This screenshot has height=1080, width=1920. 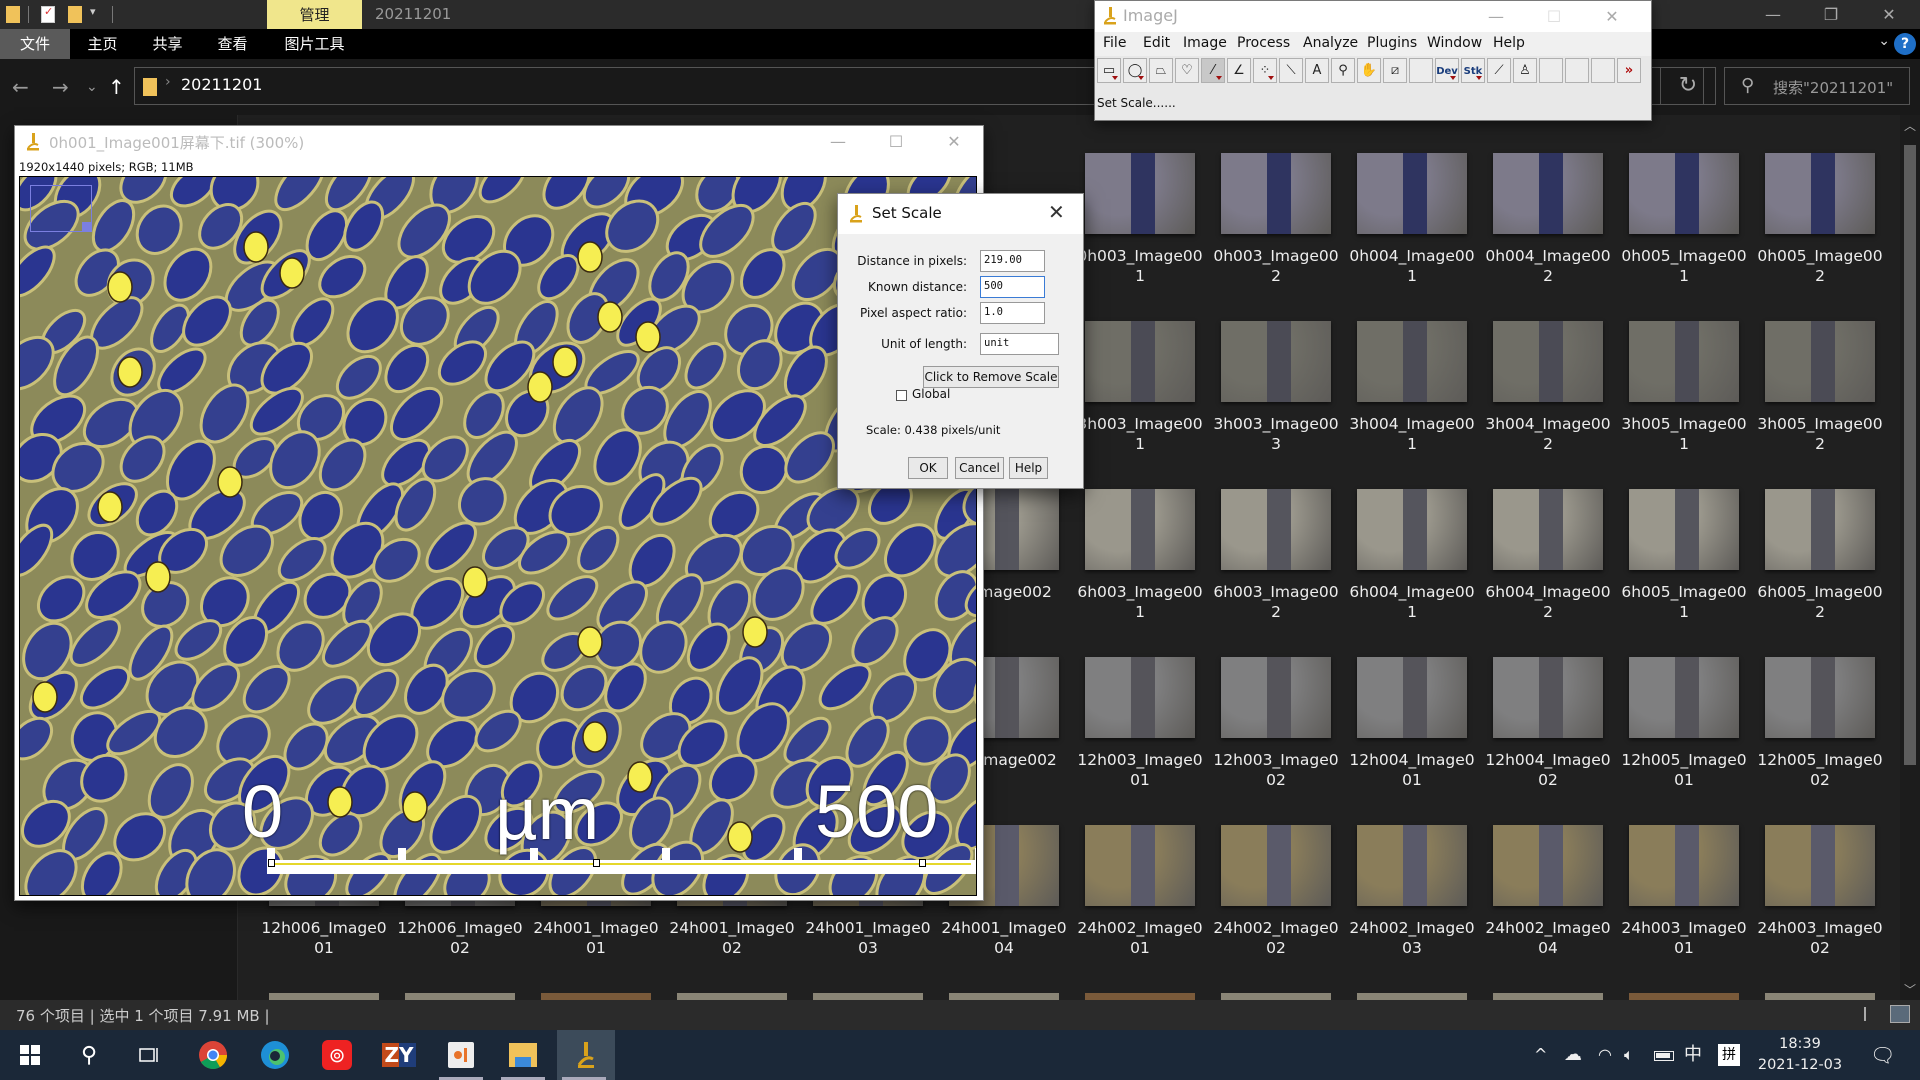 I want to click on file-item: 24h002_Image003, so click(x=1412, y=891).